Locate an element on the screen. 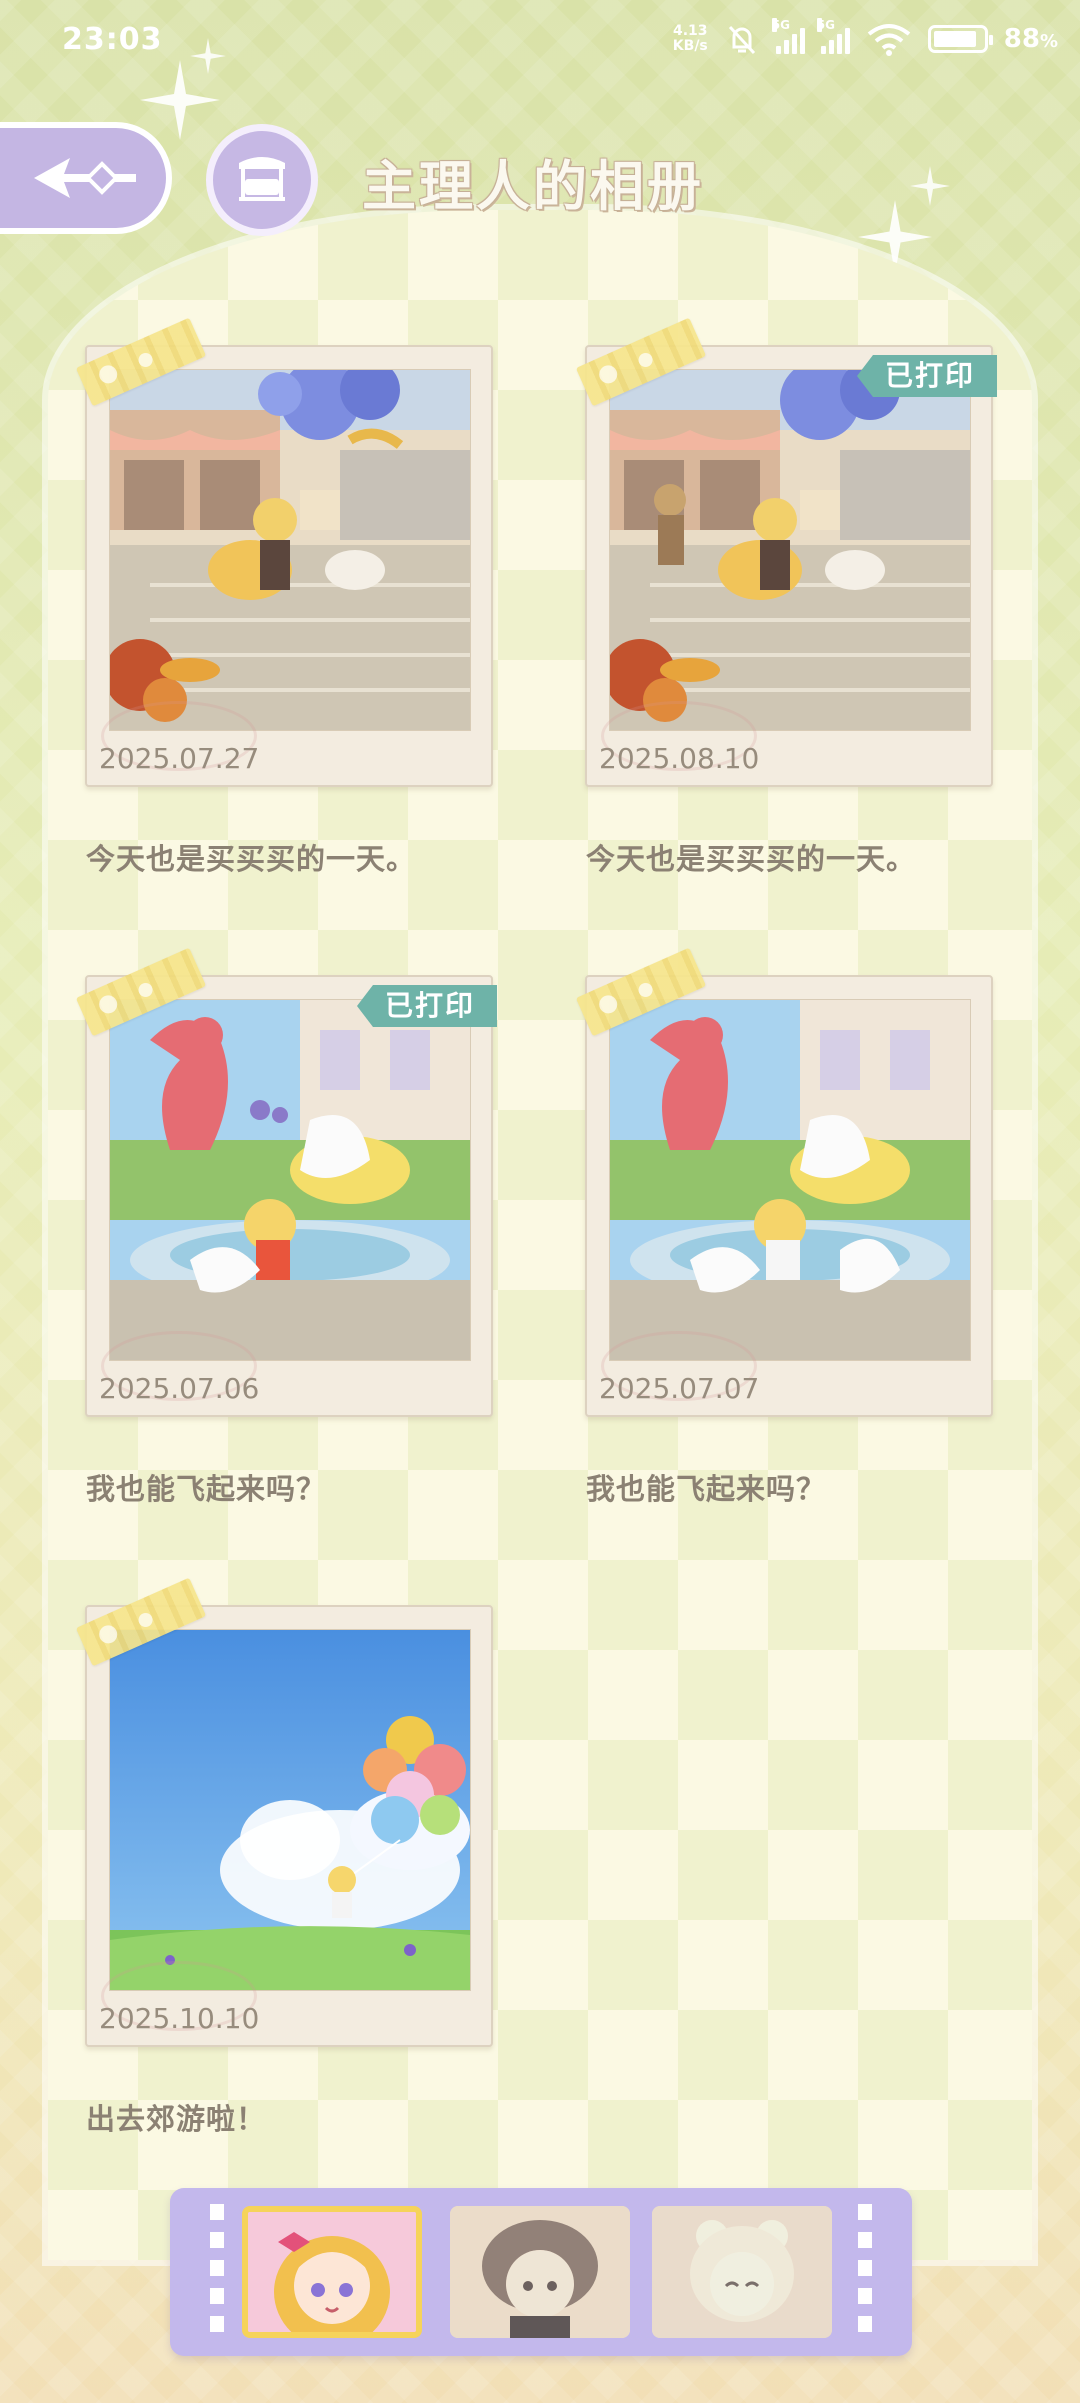 This screenshot has height=2403, width=1080. photo-card-1: 2025.07.27 is located at coordinates (284, 552).